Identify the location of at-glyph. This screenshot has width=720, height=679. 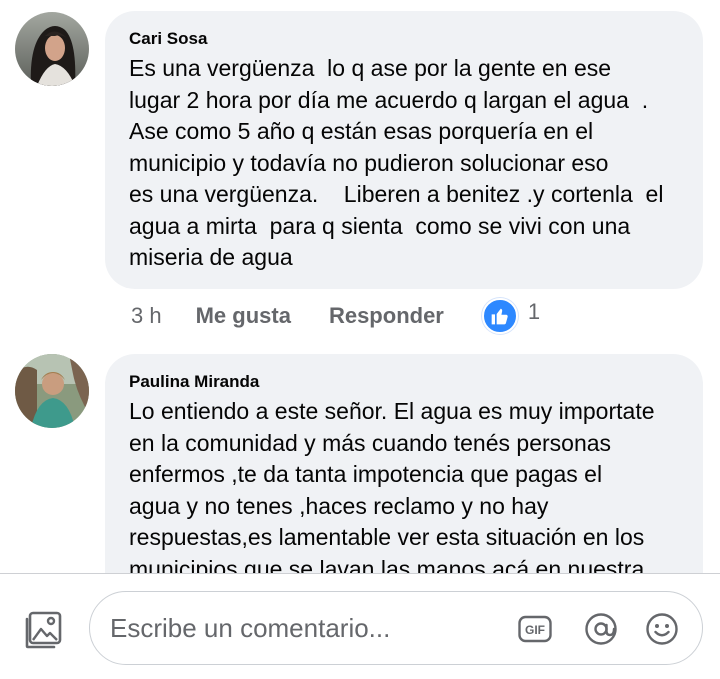
(601, 629).